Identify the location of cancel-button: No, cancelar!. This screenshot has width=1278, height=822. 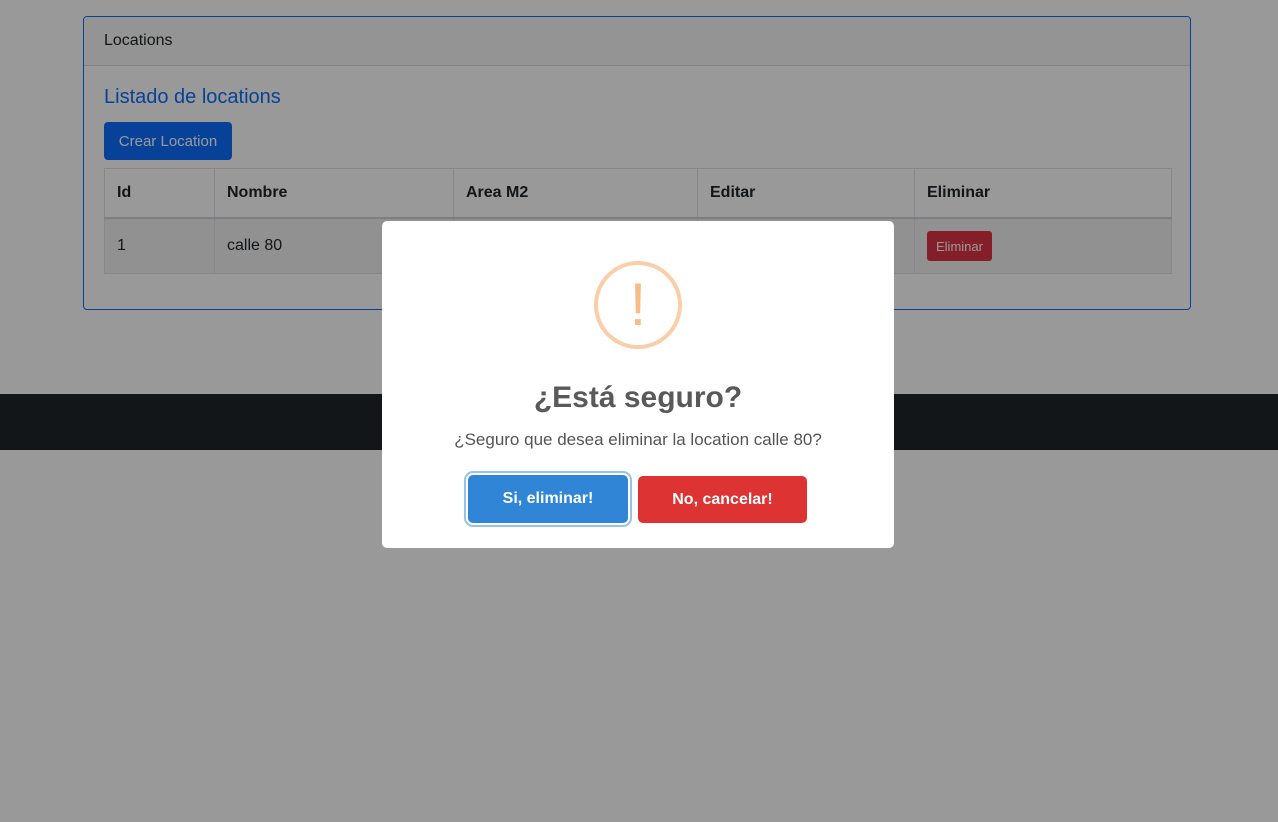
(722, 499).